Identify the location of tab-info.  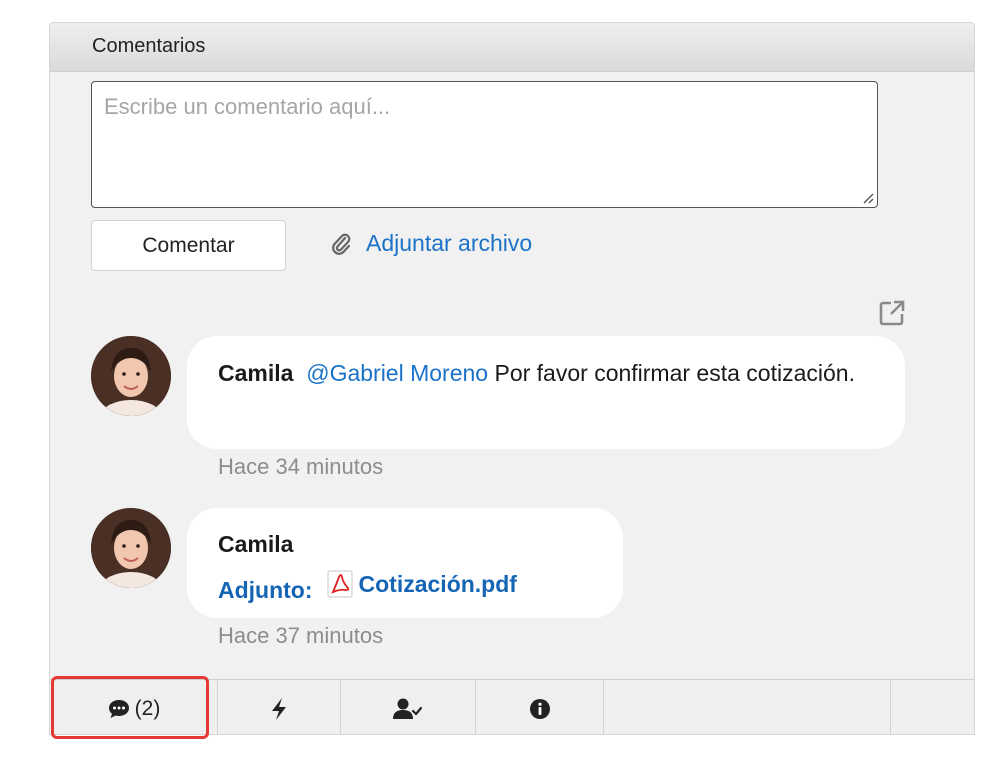
(540, 707).